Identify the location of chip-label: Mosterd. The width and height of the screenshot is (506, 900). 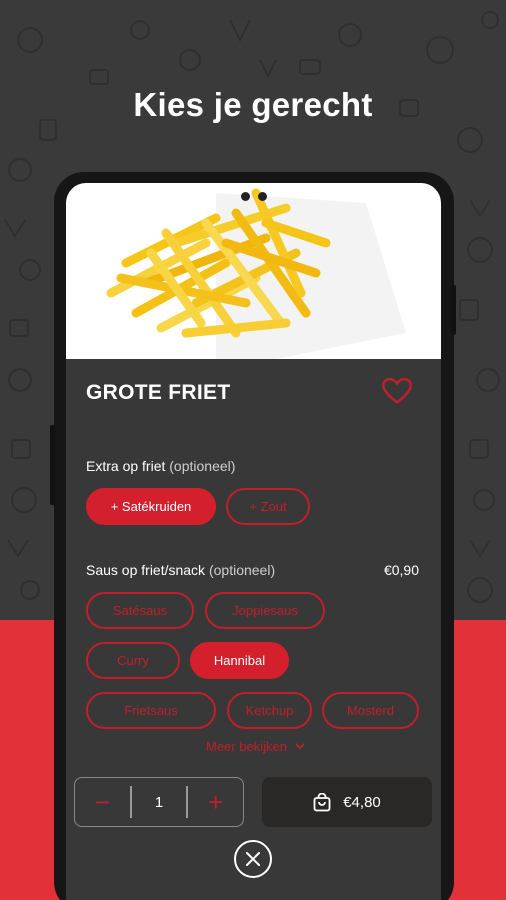
(370, 710).